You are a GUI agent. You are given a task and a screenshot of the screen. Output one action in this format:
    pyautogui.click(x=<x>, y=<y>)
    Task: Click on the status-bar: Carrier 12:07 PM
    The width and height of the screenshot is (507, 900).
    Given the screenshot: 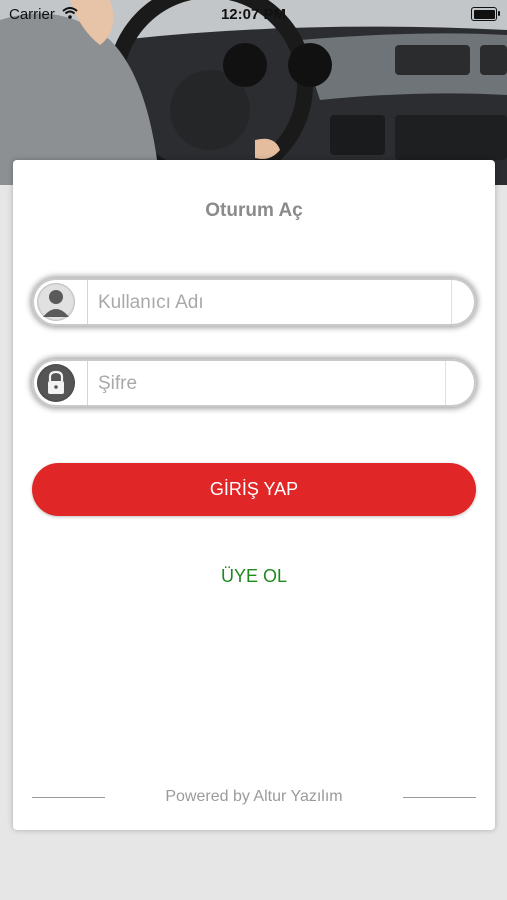 What is the action you would take?
    pyautogui.click(x=253, y=14)
    